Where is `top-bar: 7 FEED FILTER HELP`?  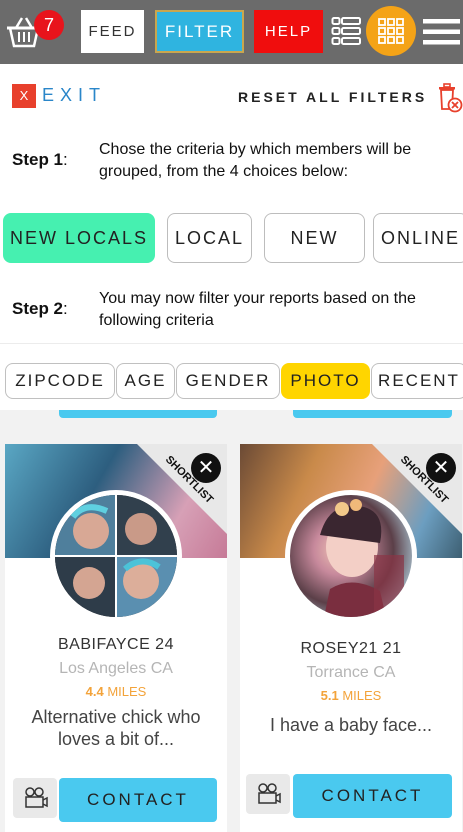
top-bar: 7 FEED FILTER HELP is located at coordinates (231, 32).